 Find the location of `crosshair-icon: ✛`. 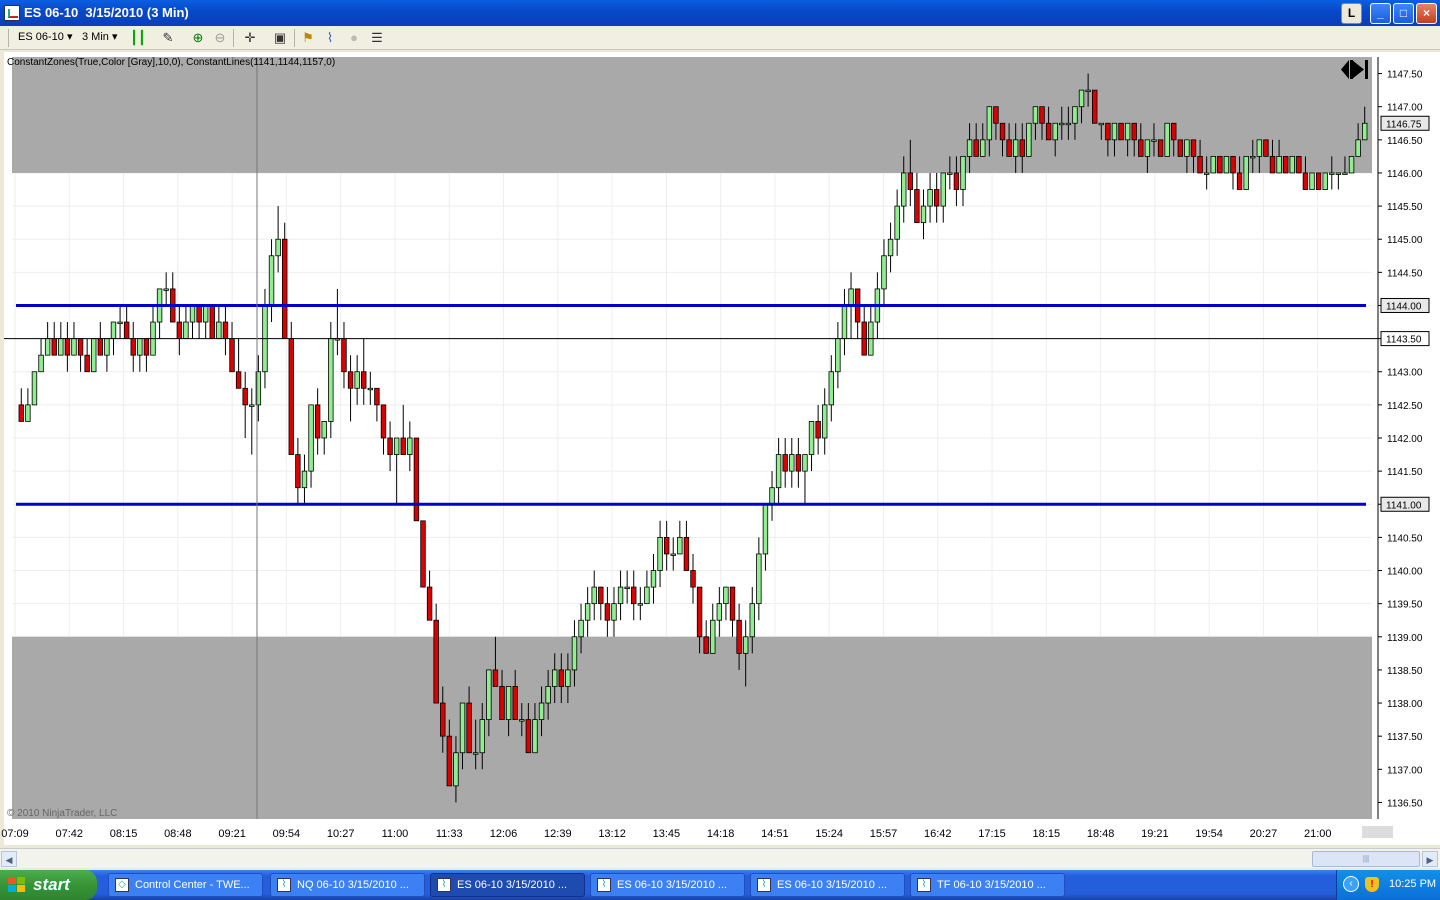

crosshair-icon: ✛ is located at coordinates (250, 38).